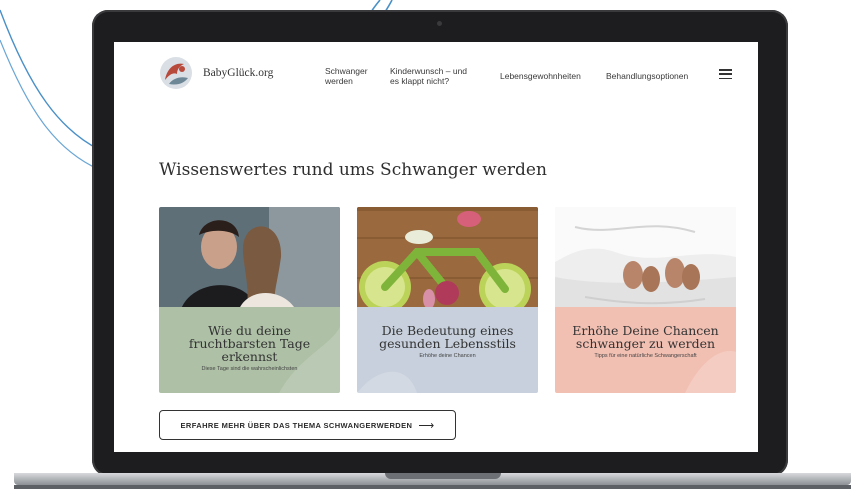  I want to click on hamburger-menu-icon, so click(725, 74).